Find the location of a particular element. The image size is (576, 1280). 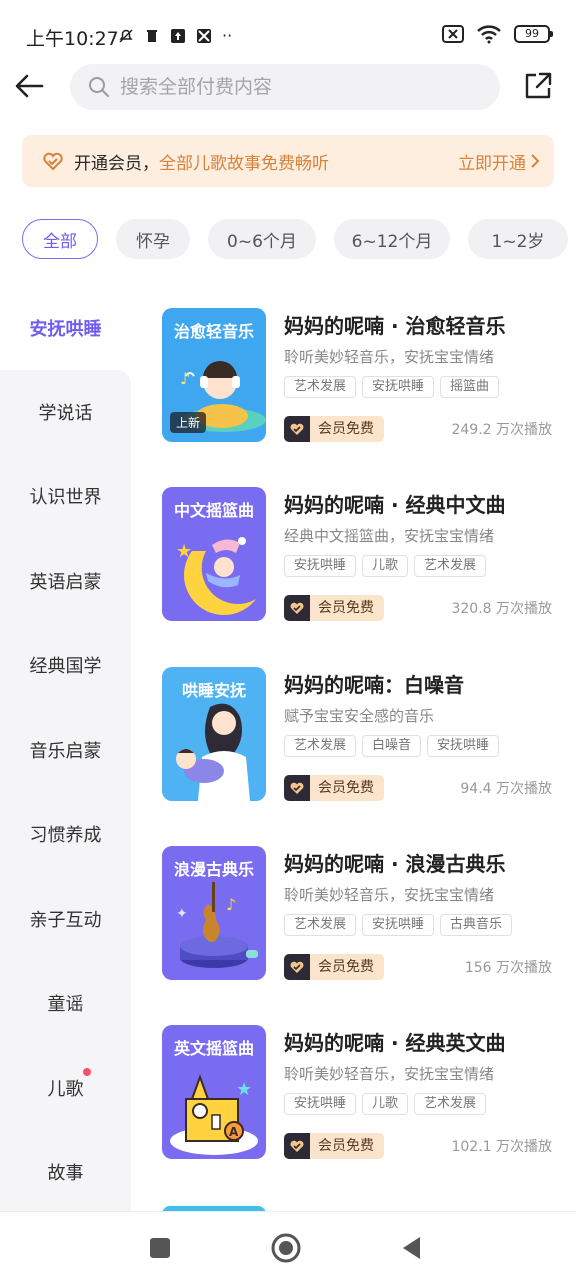

home-icon is located at coordinates (286, 1248).